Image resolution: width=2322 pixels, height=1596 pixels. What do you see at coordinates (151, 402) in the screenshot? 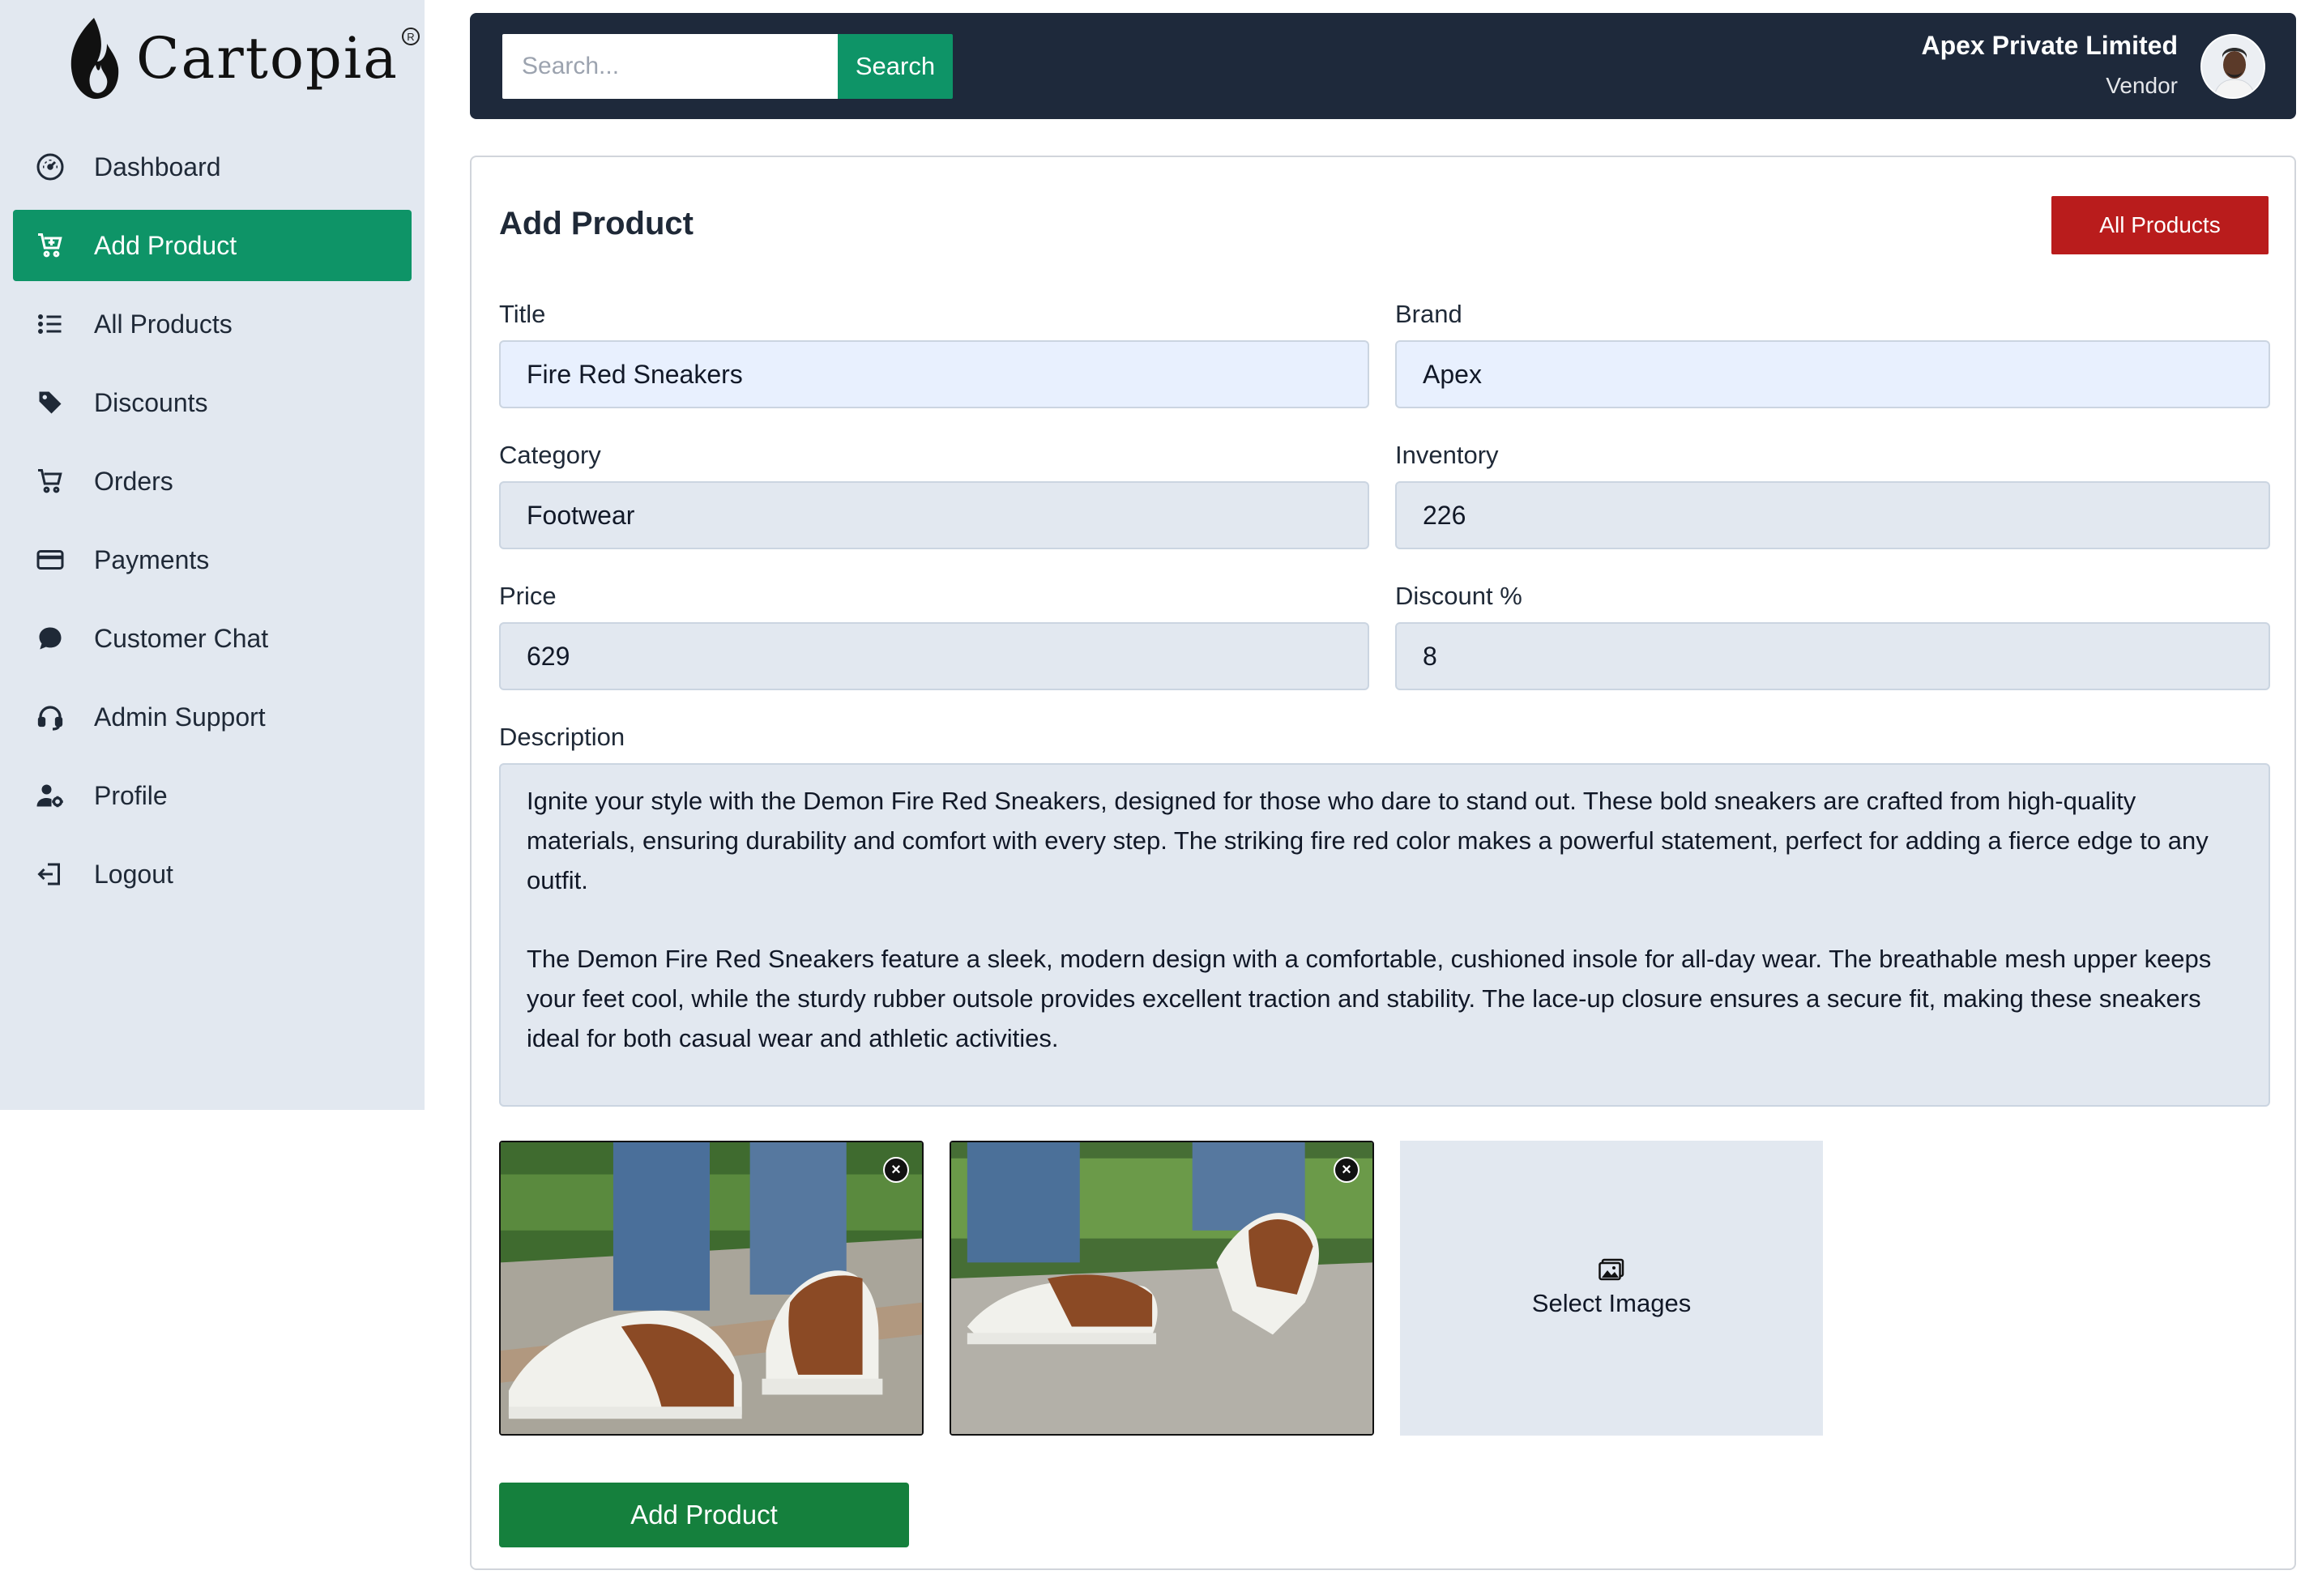
I see `sidebar-item-label: Discounts` at bounding box center [151, 402].